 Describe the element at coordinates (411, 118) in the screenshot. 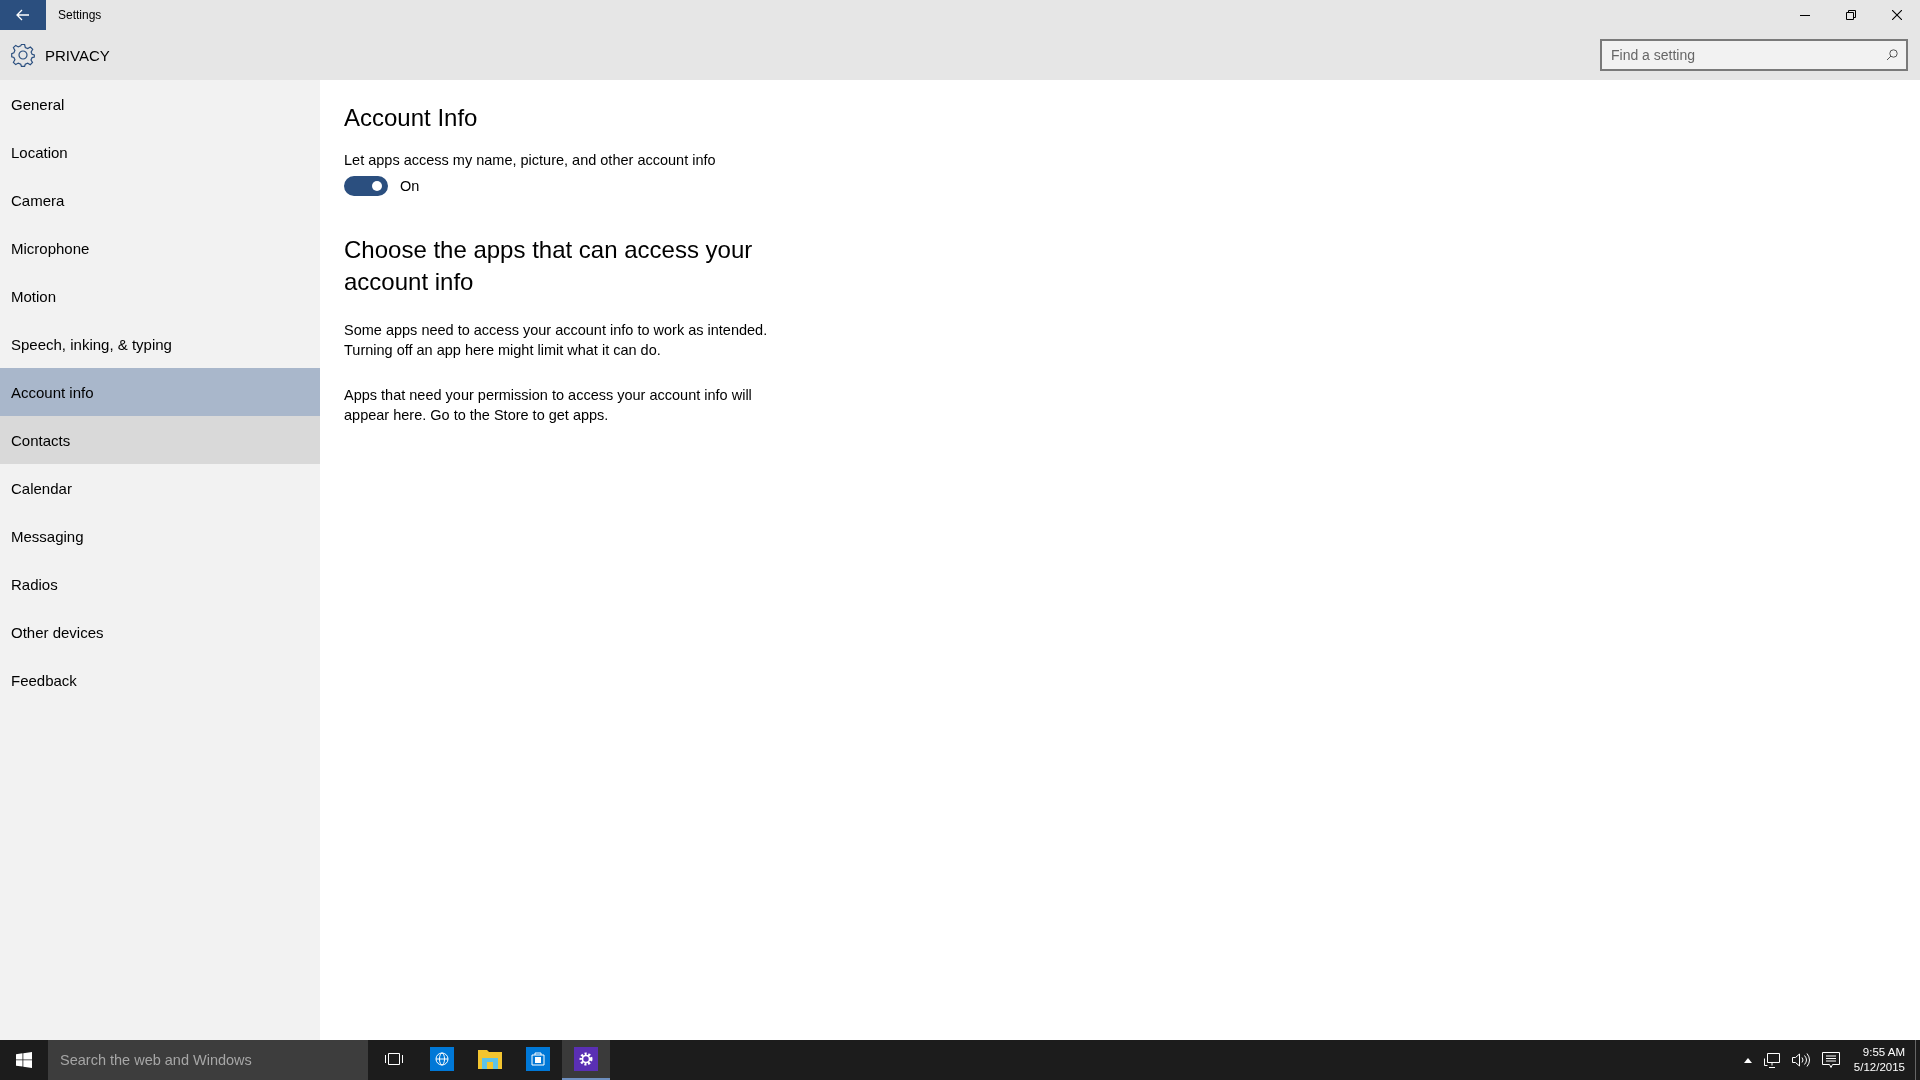

I see `section-heading: Account Info` at that location.